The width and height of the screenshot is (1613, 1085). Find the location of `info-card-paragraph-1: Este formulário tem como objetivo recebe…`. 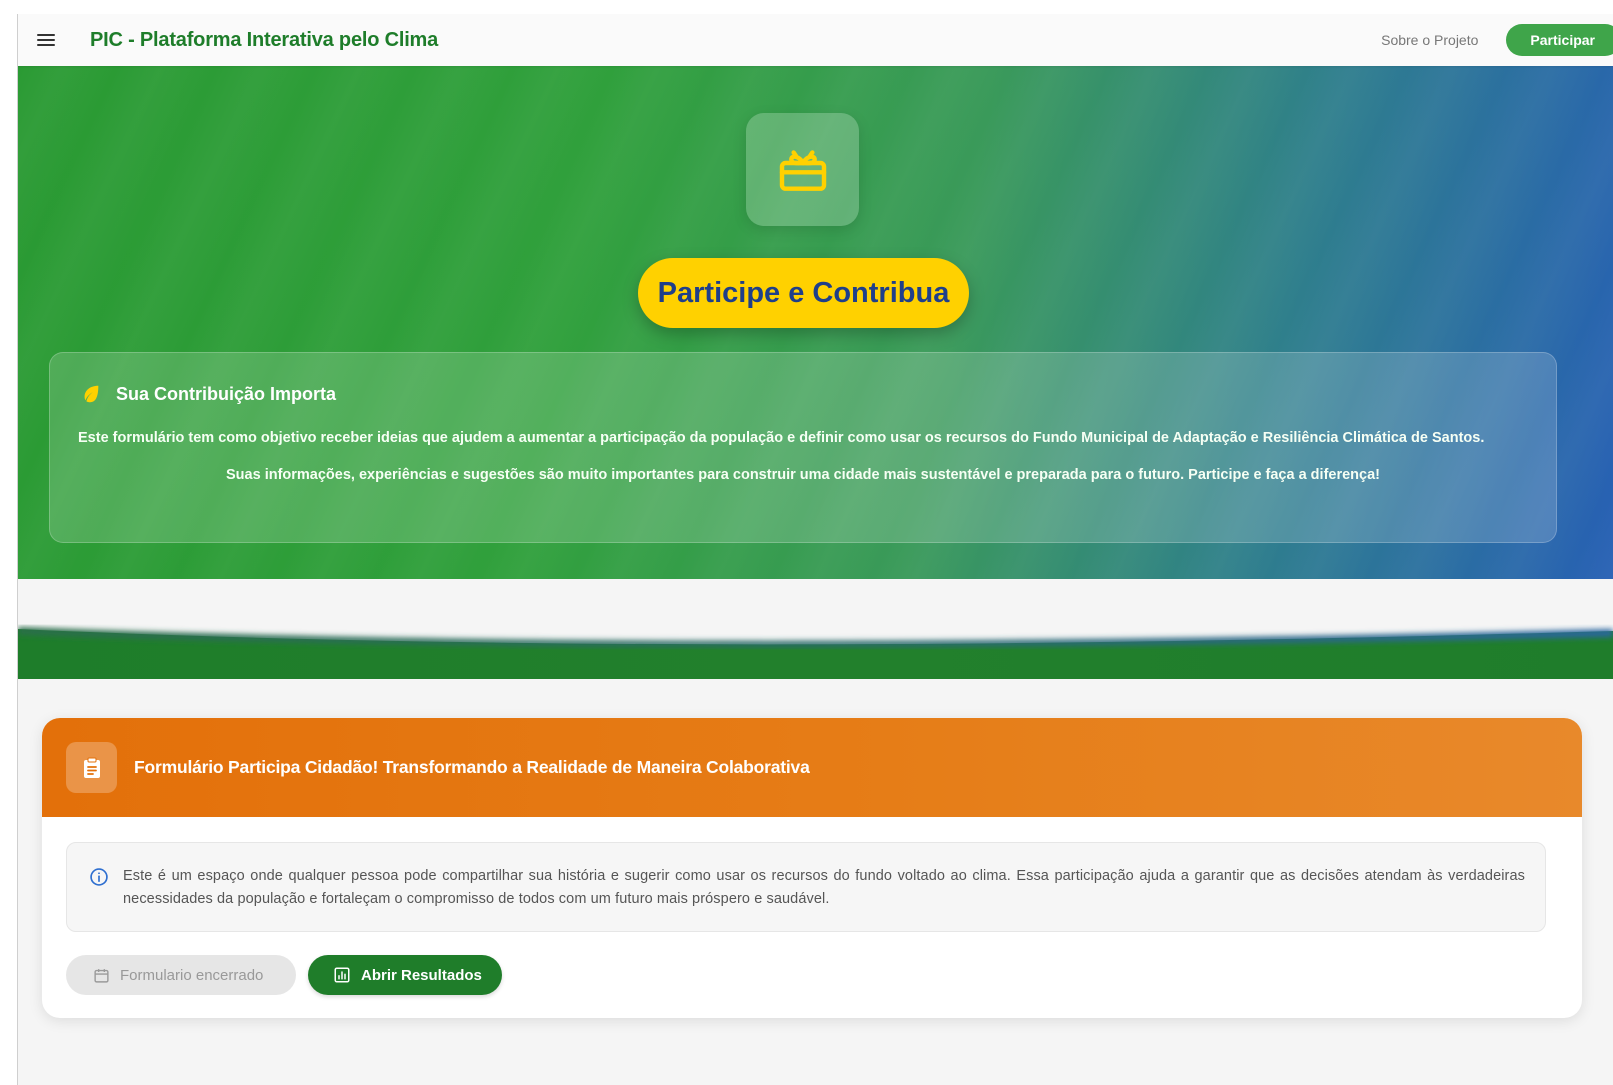

info-card-paragraph-1: Este formulário tem como objetivo recebe… is located at coordinates (781, 438).